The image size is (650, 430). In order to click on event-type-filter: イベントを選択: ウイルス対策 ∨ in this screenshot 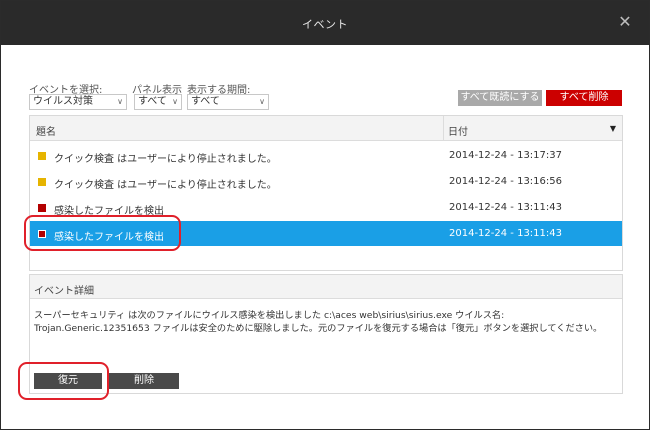, I will do `click(79, 95)`.